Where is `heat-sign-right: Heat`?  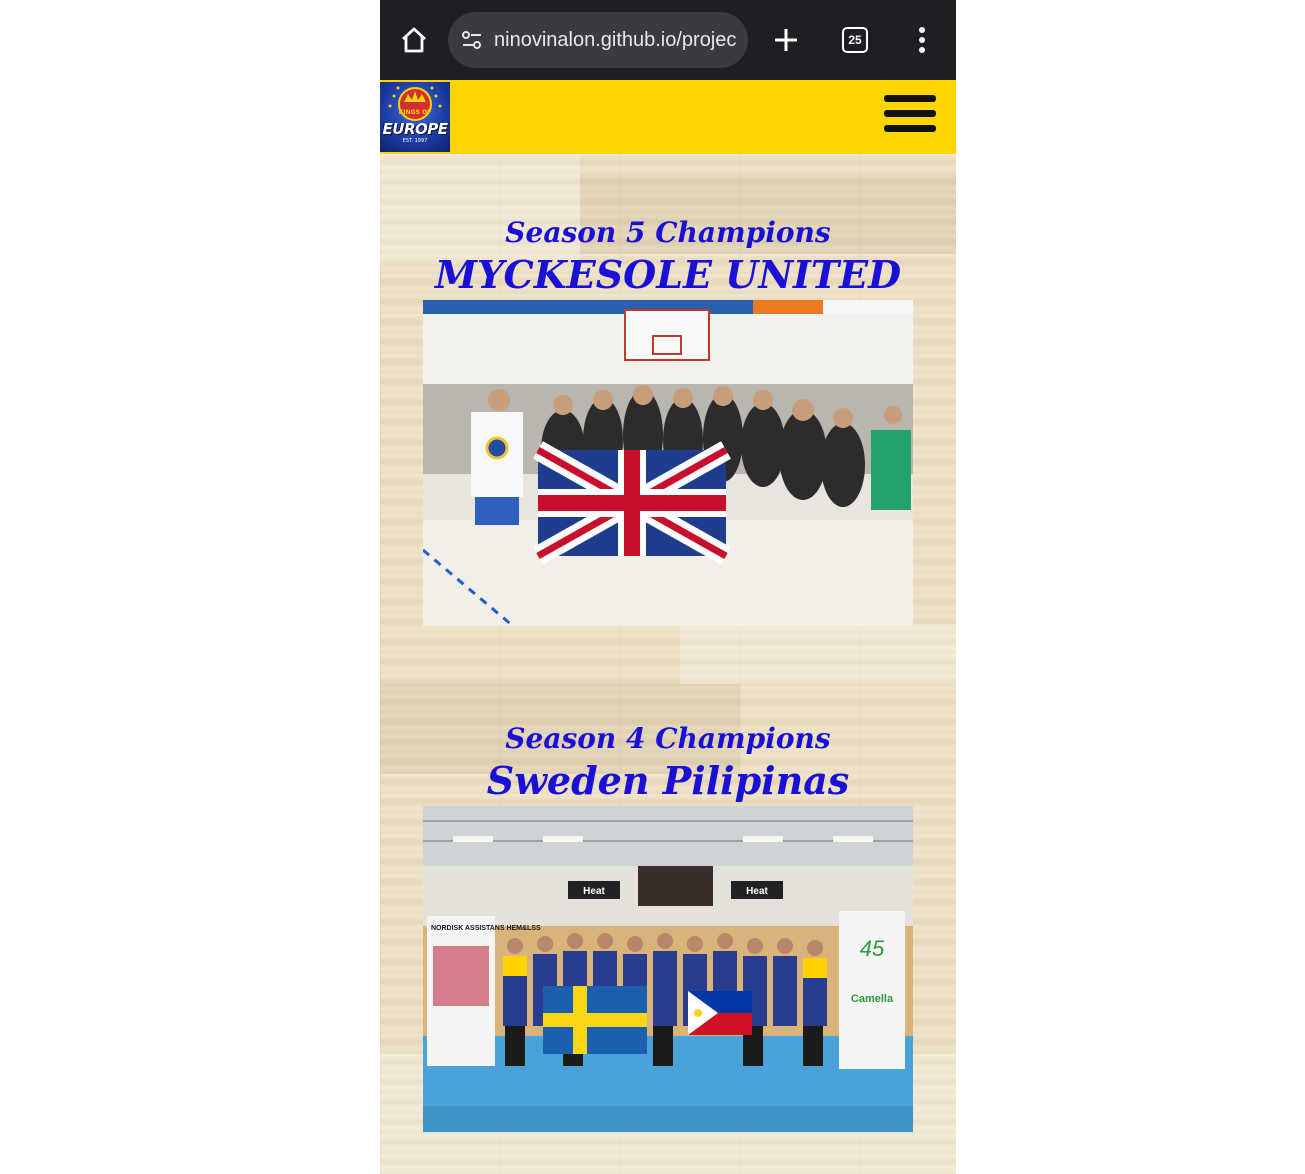 heat-sign-right: Heat is located at coordinates (757, 891).